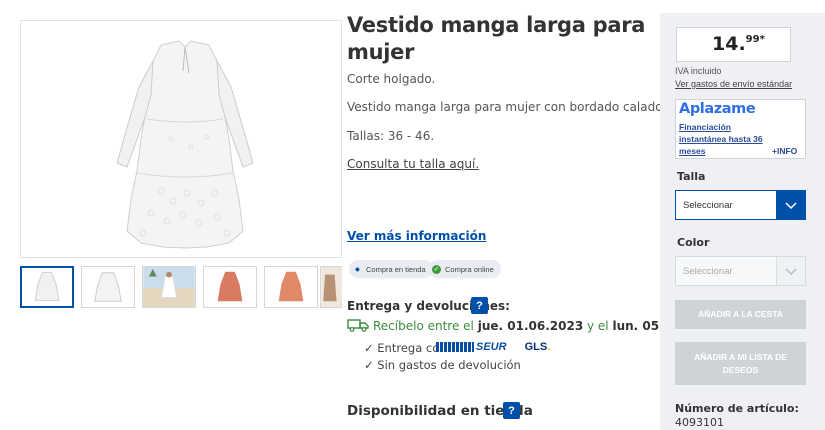 The image size is (825, 430). I want to click on beach-photo-thumbnail, so click(169, 287).